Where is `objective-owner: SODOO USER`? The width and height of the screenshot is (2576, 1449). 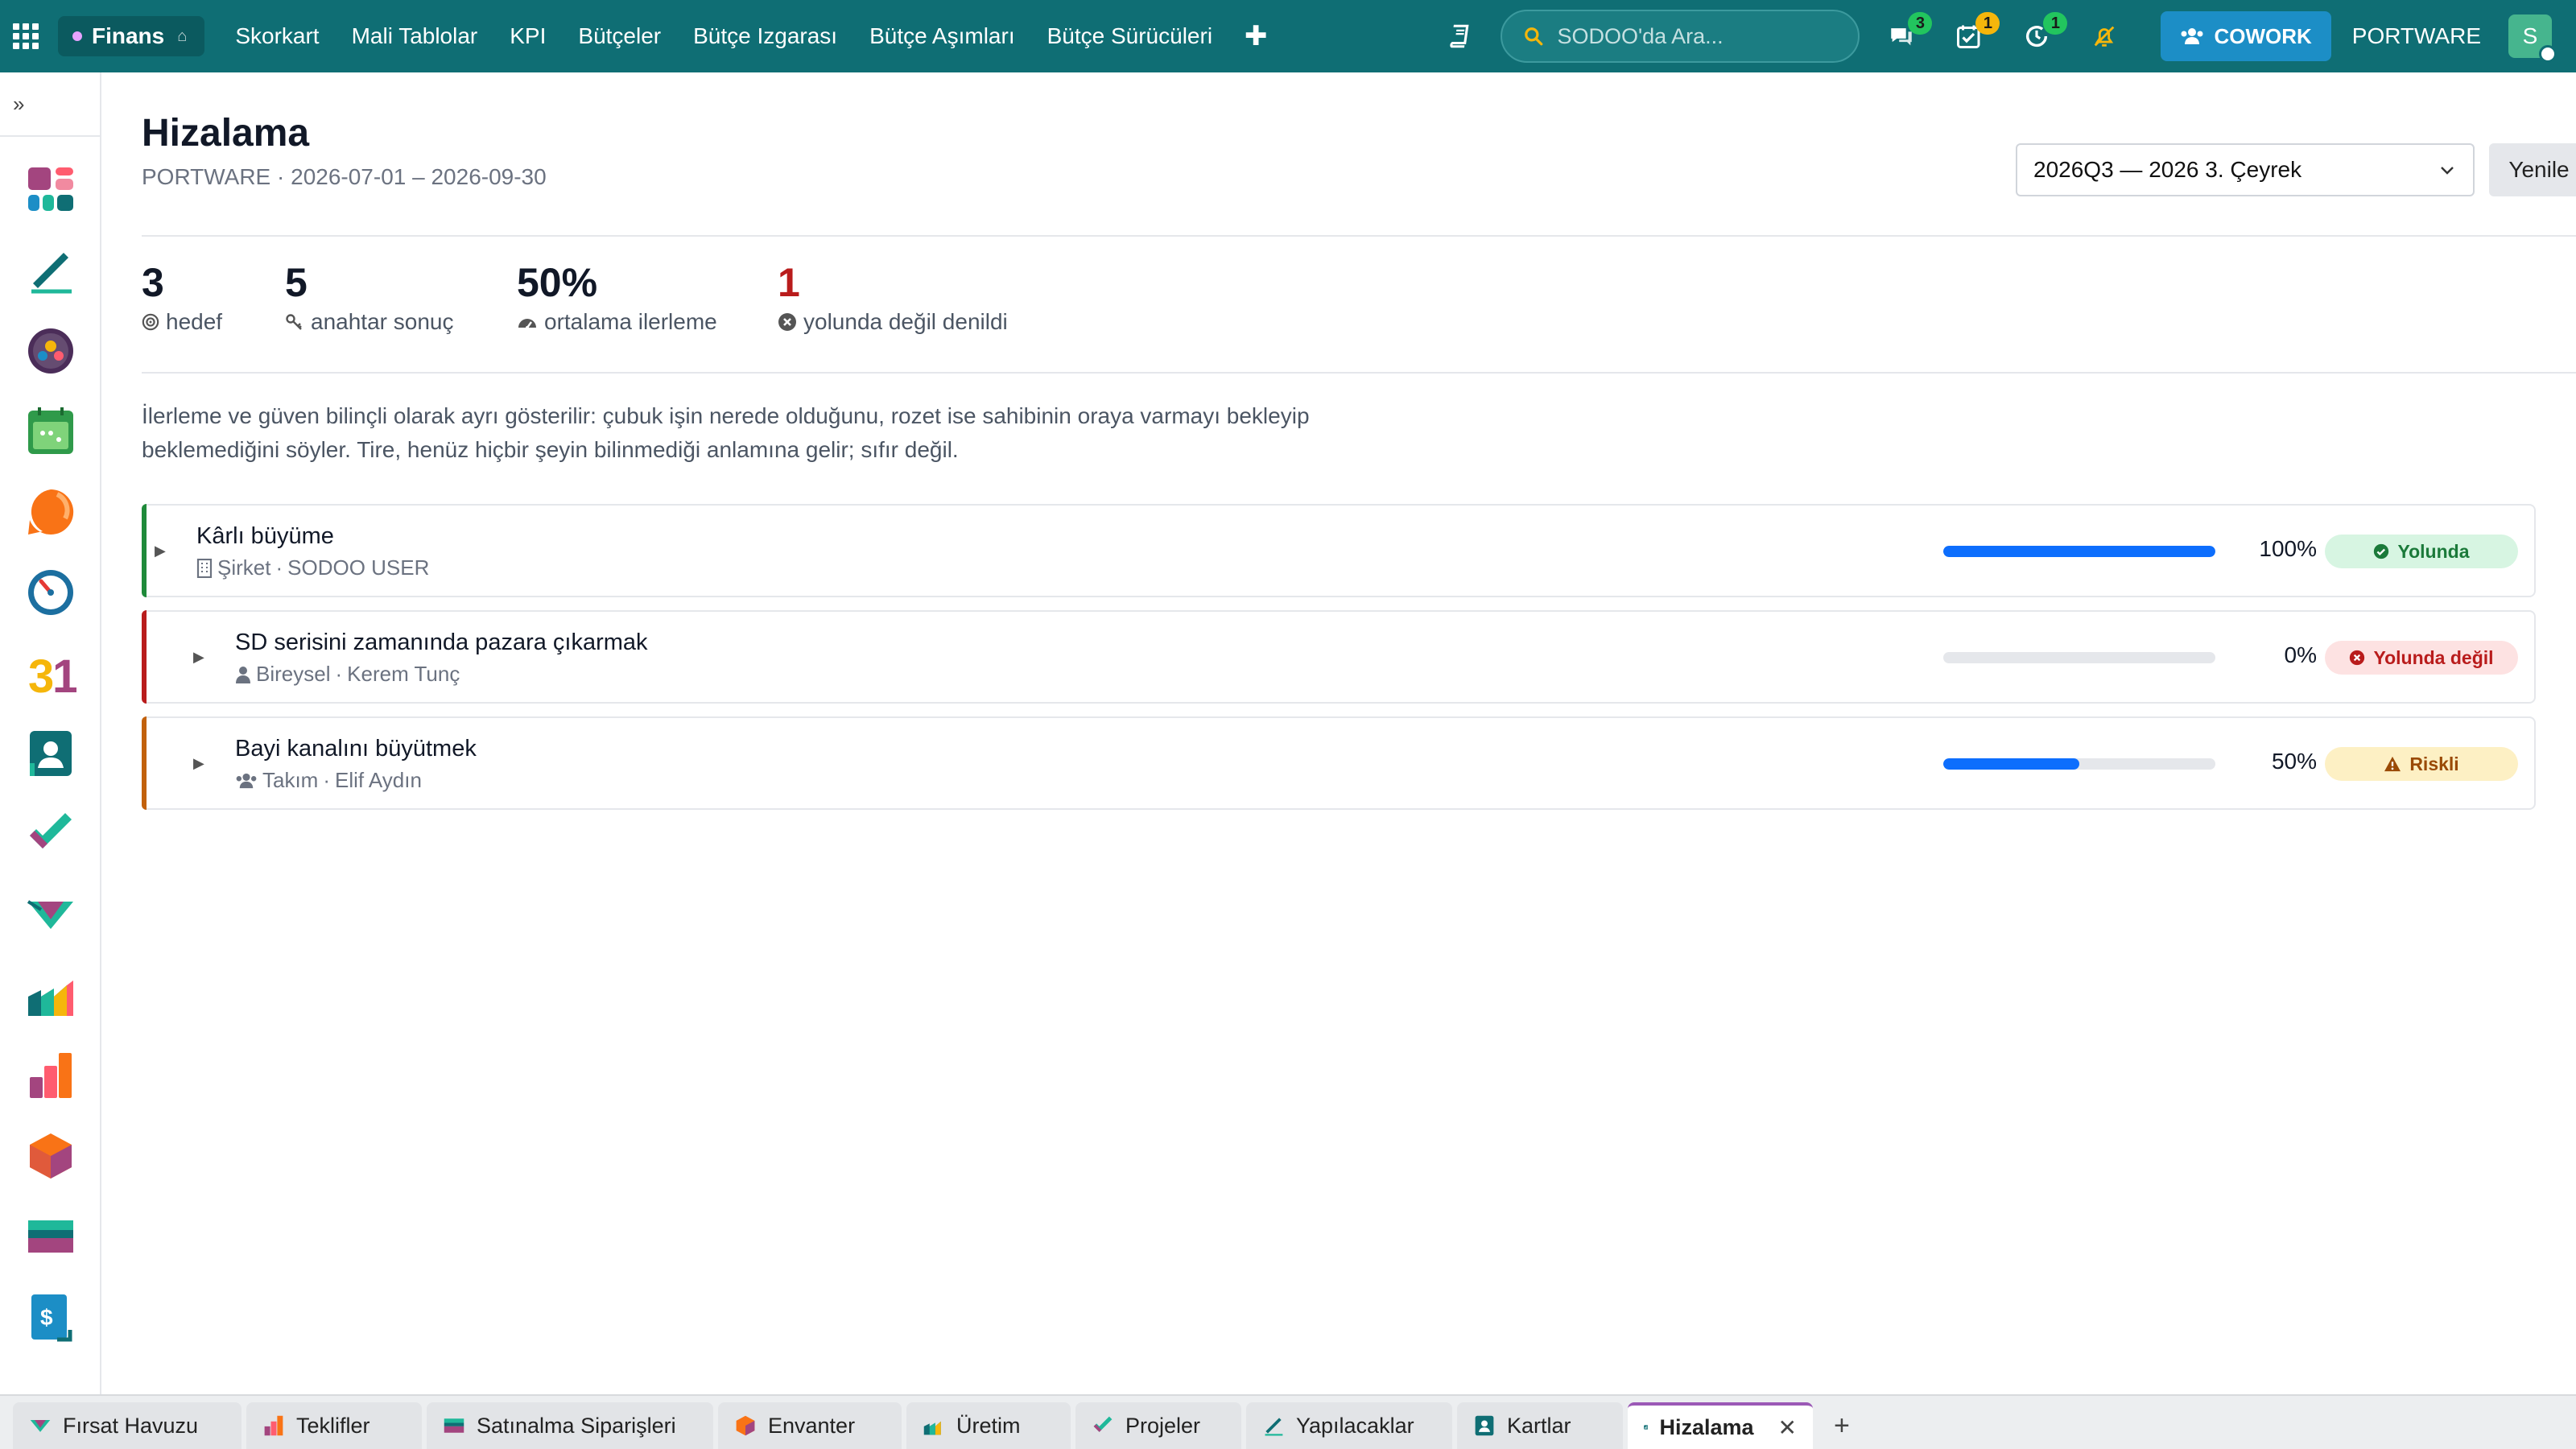
objective-owner: SODOO USER is located at coordinates (358, 567).